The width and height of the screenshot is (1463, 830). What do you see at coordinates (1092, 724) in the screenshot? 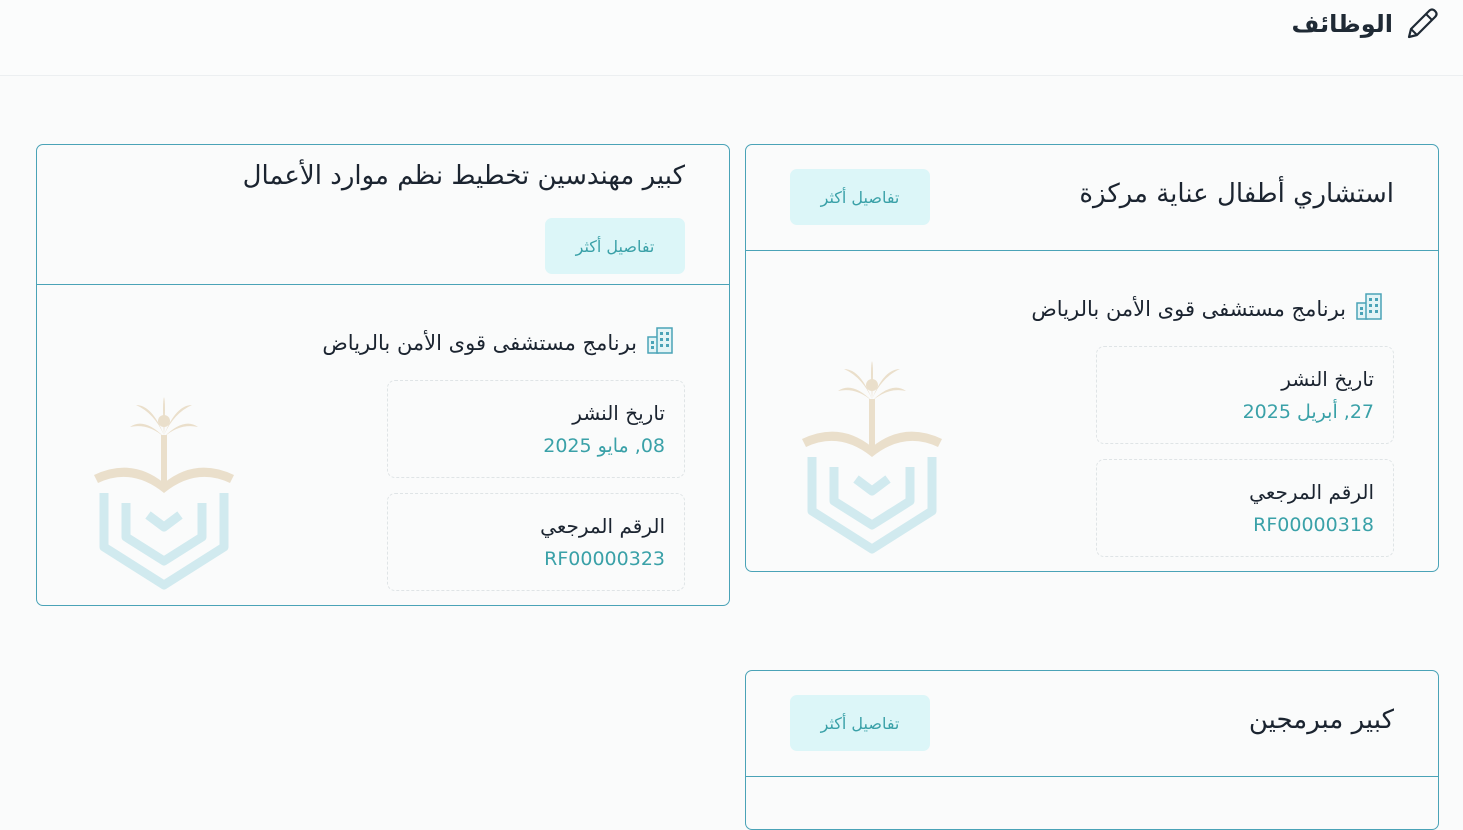
I see `job-card-header: كبير مبرمجين تفاصيل أكثر` at bounding box center [1092, 724].